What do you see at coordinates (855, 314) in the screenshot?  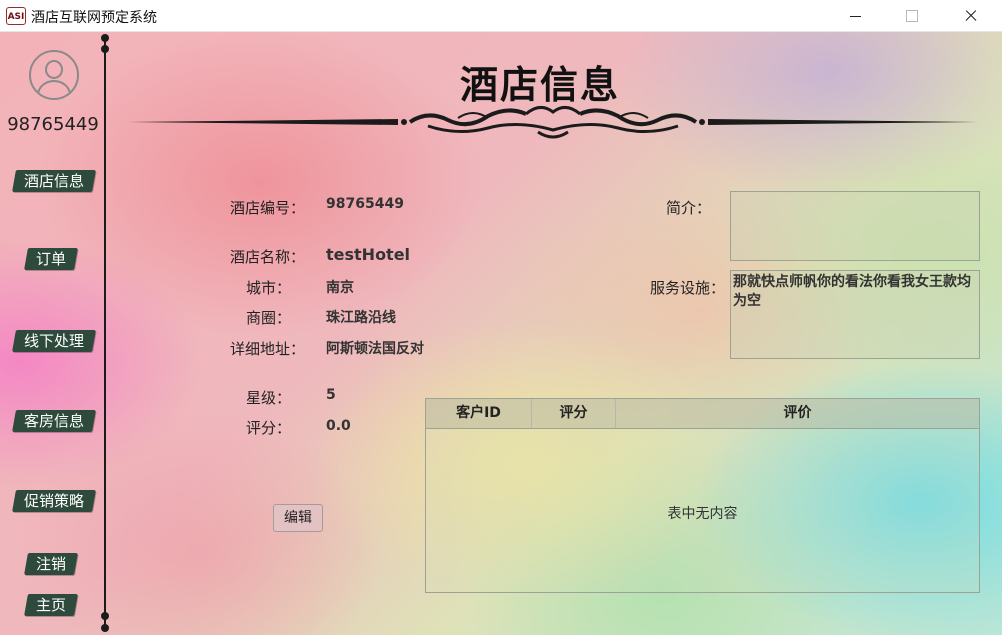 I see `facilities-textarea: 那就快点师帆你的看法你看我女王款均为空` at bounding box center [855, 314].